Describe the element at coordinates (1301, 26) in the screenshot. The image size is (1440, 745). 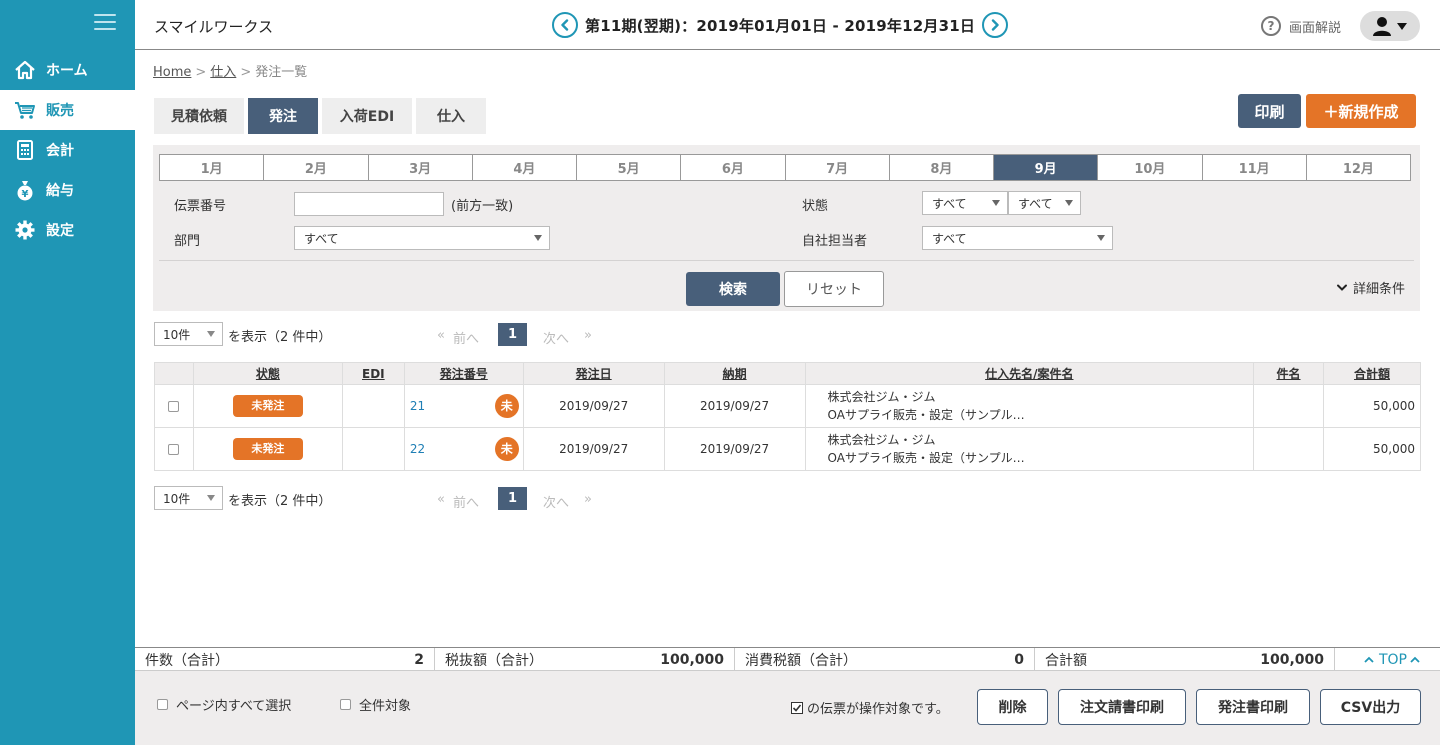
I see `help-link: ? 画面解説` at that location.